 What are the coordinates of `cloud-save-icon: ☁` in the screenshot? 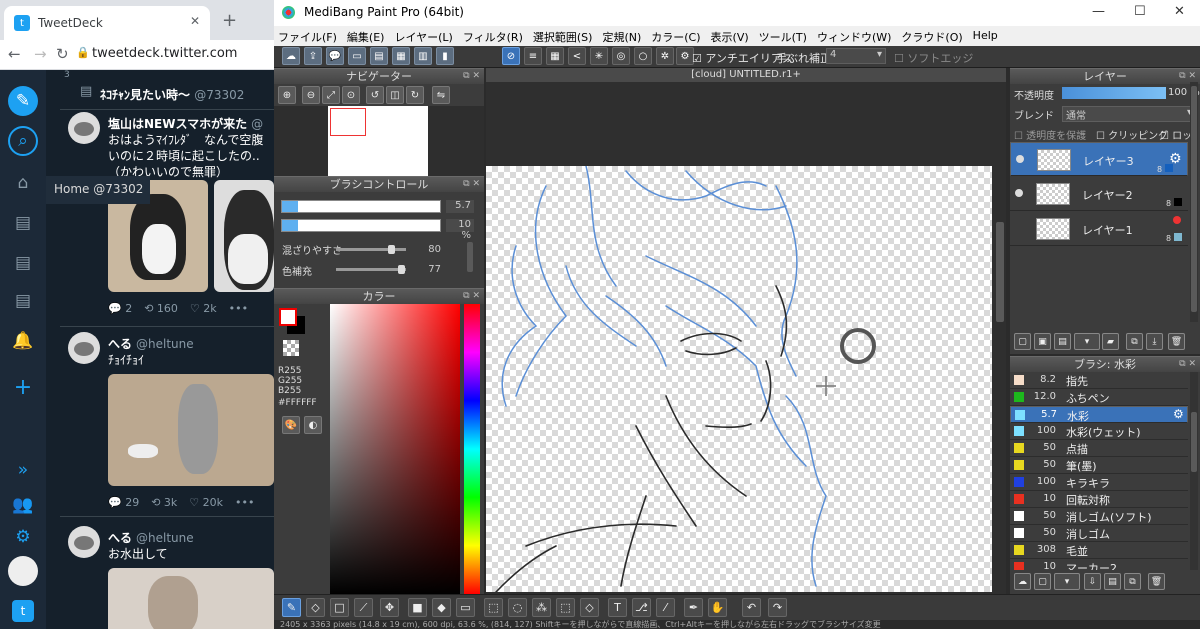 It's located at (291, 56).